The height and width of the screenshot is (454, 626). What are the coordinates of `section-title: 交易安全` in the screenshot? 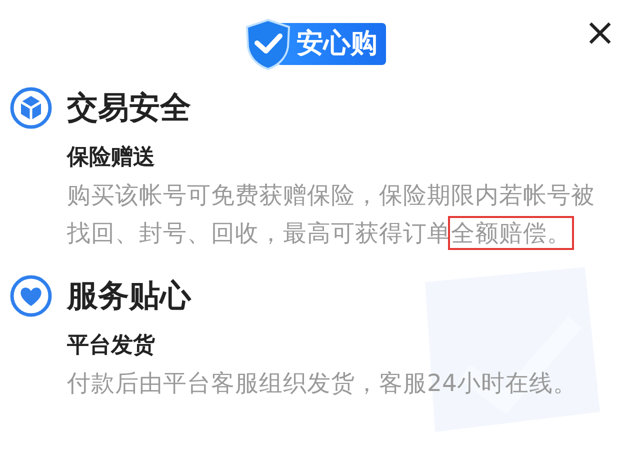 It's located at (129, 108).